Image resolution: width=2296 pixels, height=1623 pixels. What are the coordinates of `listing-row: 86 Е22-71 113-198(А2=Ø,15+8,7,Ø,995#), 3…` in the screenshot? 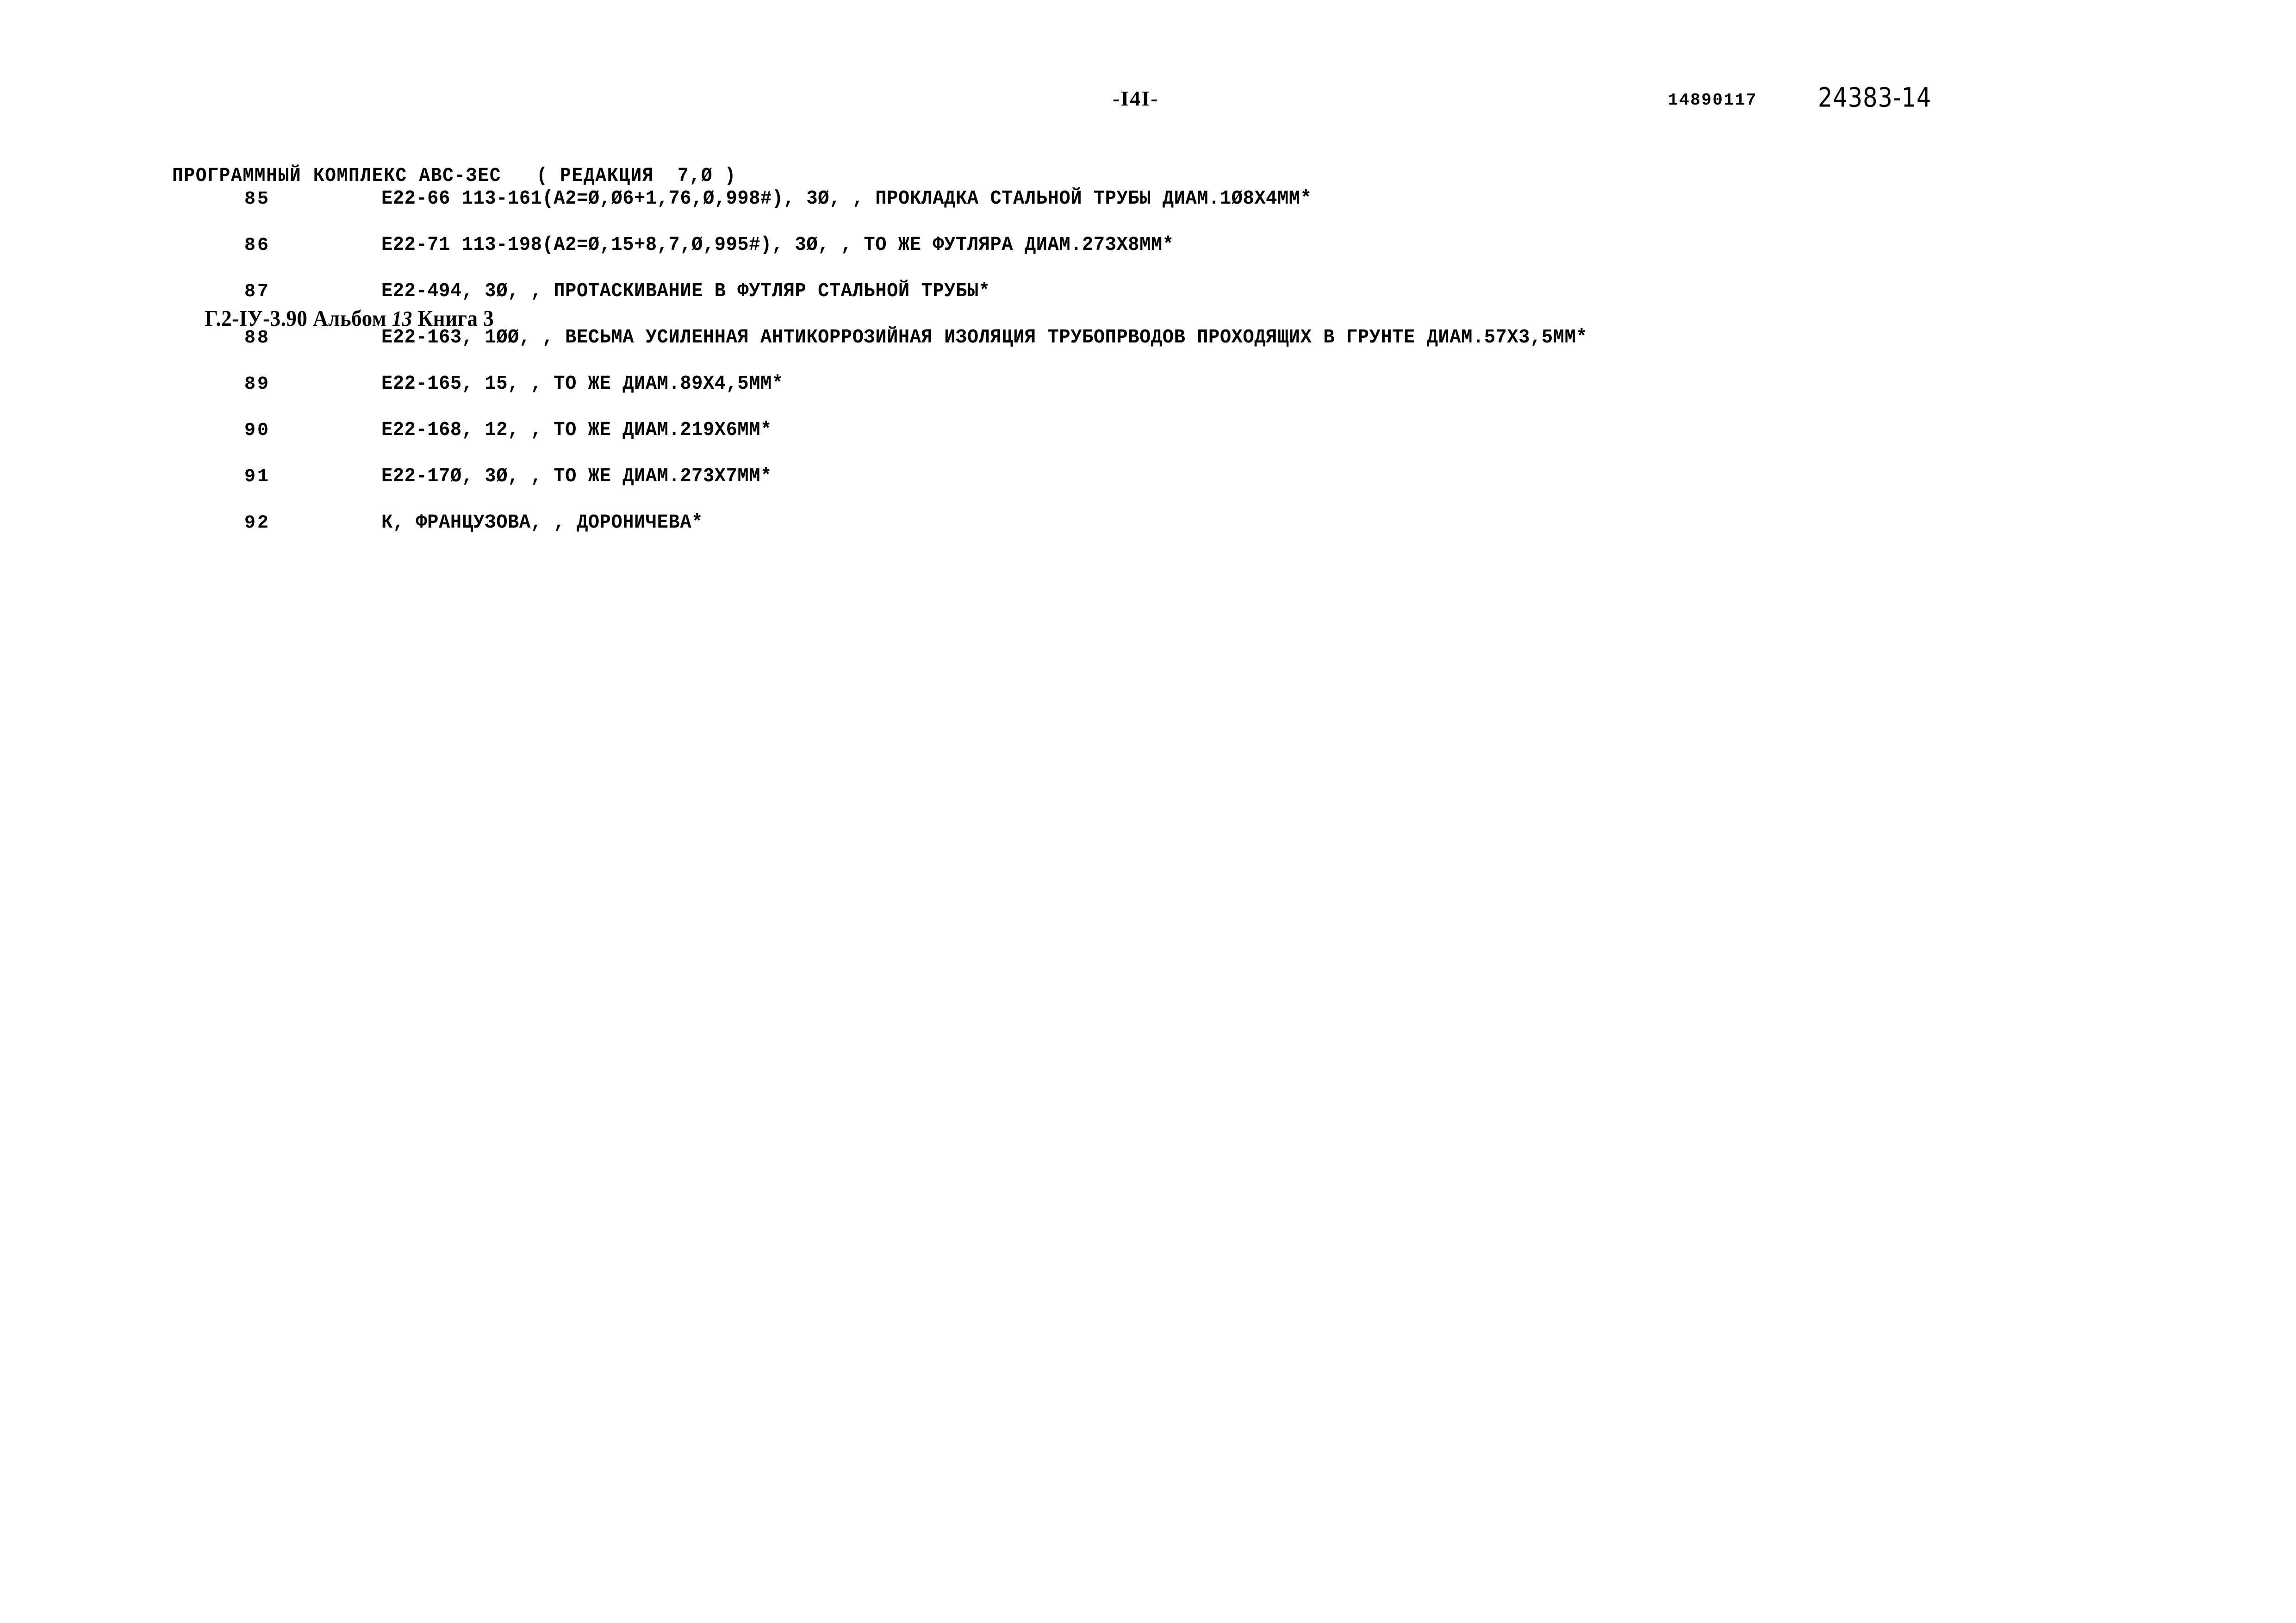 It's located at (1148, 254).